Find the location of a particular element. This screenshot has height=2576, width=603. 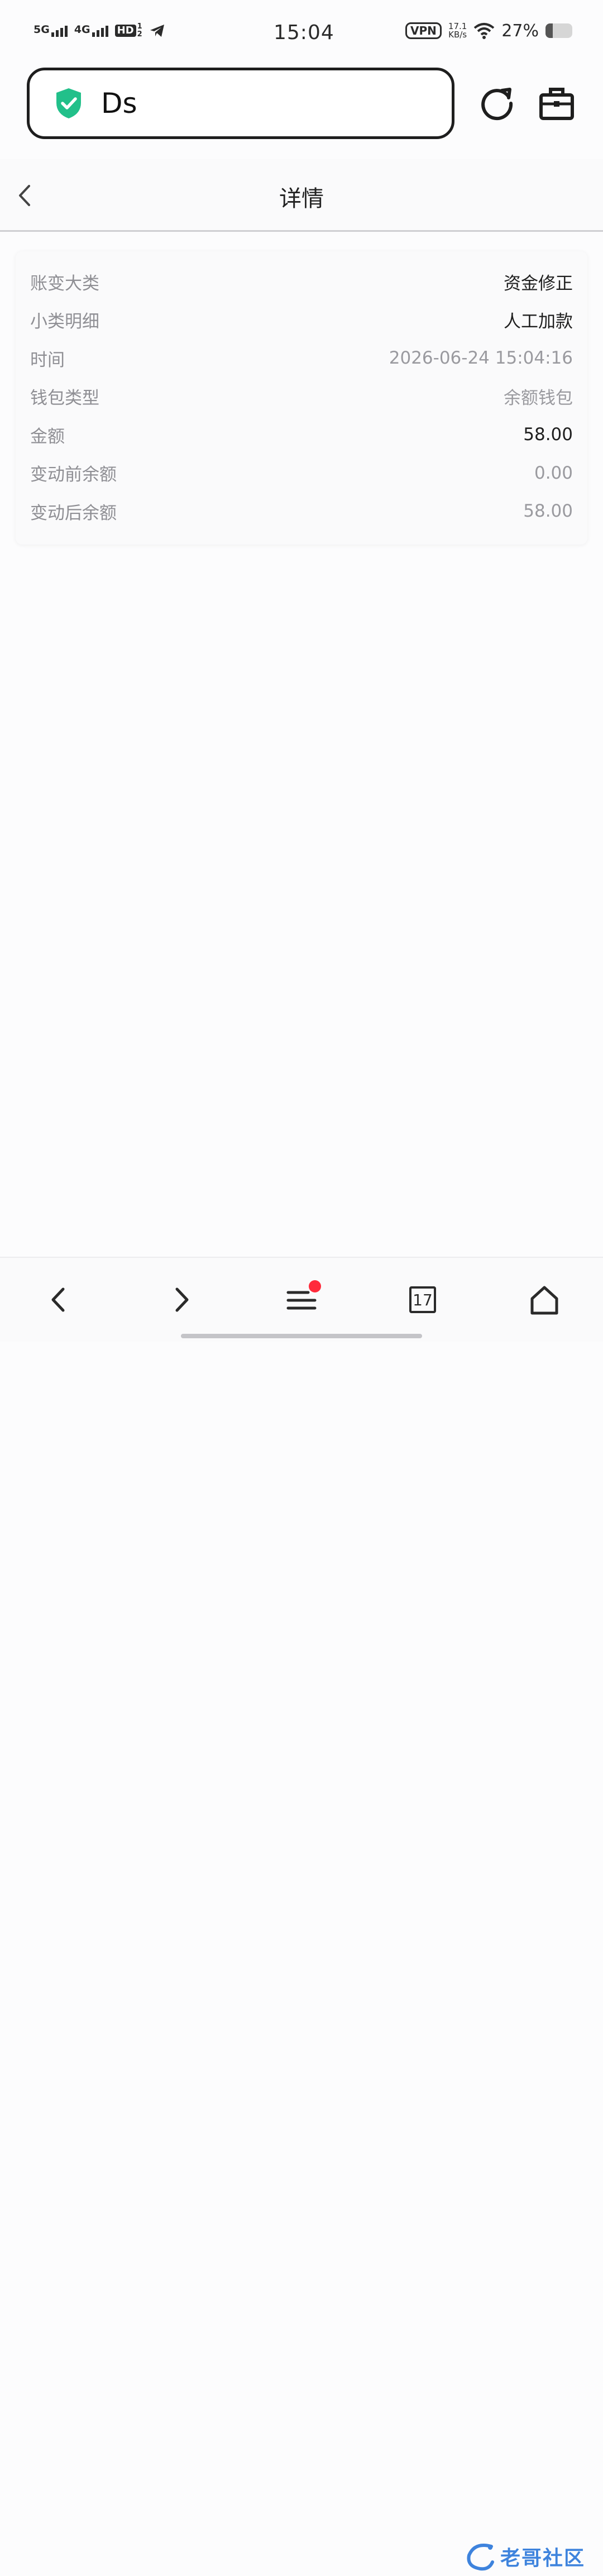

dragon-logo-icon is located at coordinates (481, 2557).